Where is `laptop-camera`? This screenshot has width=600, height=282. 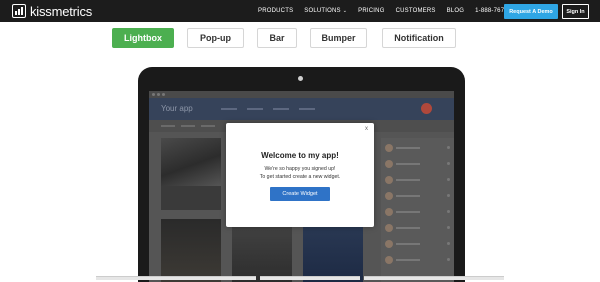 laptop-camera is located at coordinates (300, 78).